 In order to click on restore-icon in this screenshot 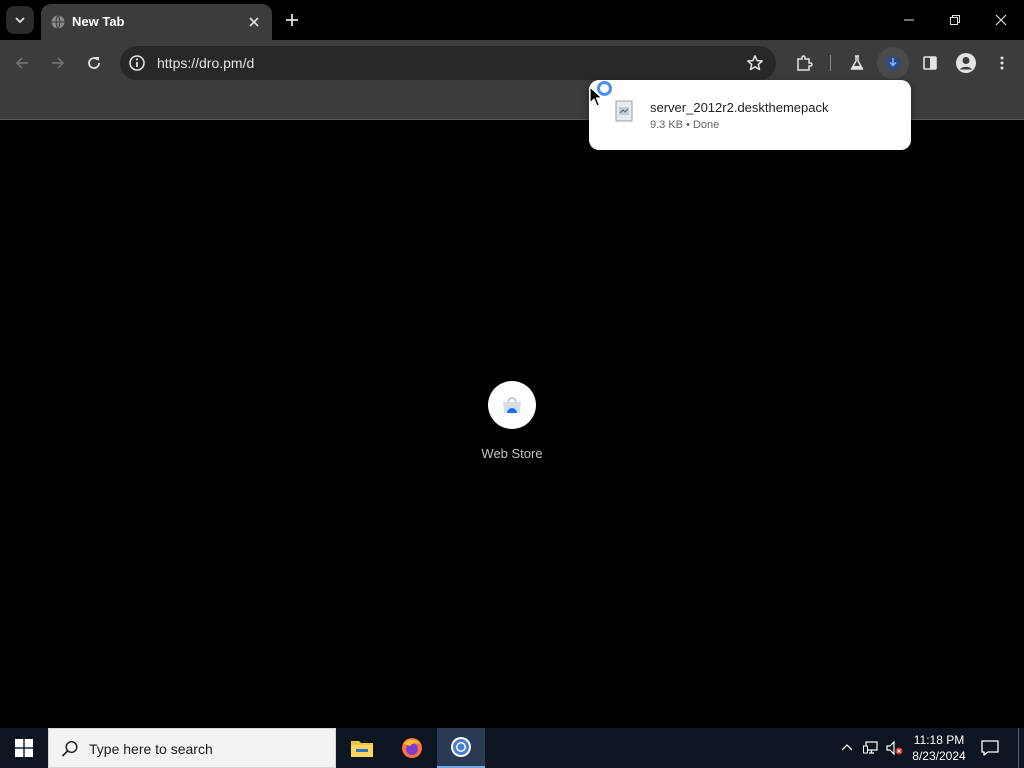, I will do `click(955, 20)`.